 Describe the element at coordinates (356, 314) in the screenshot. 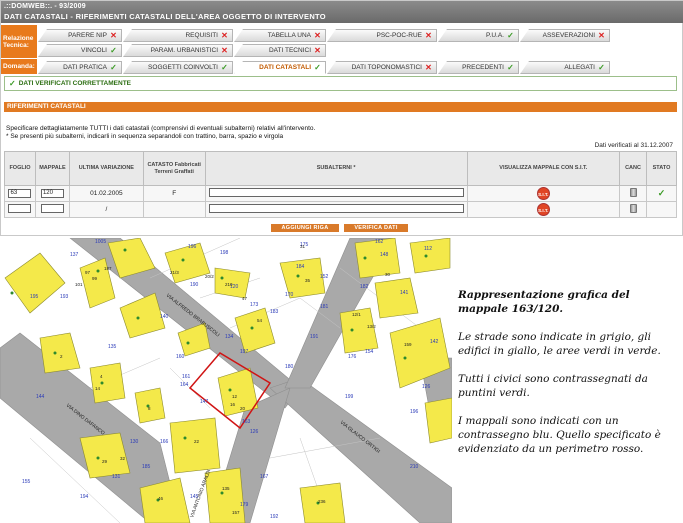

I see `civic-number: 12/1` at that location.